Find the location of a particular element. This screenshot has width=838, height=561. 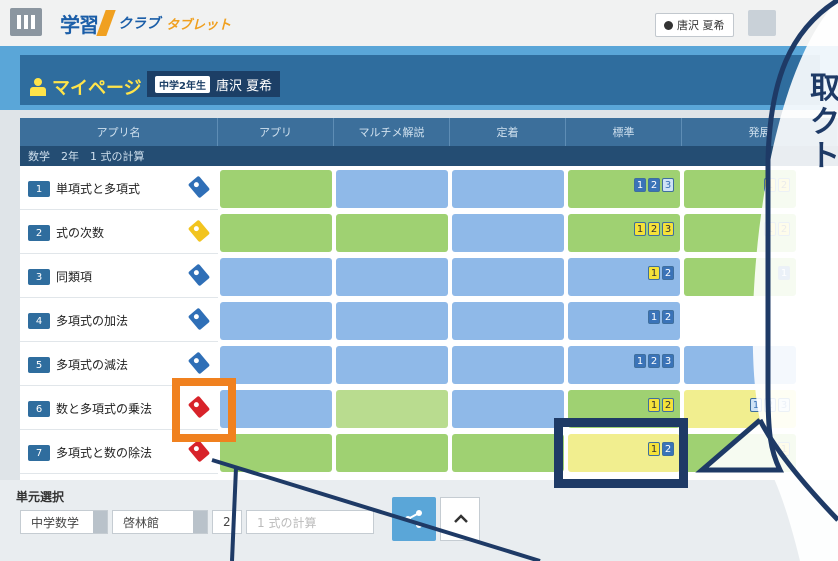

table-row: 4 多項式の加法 12 is located at coordinates (429, 321).